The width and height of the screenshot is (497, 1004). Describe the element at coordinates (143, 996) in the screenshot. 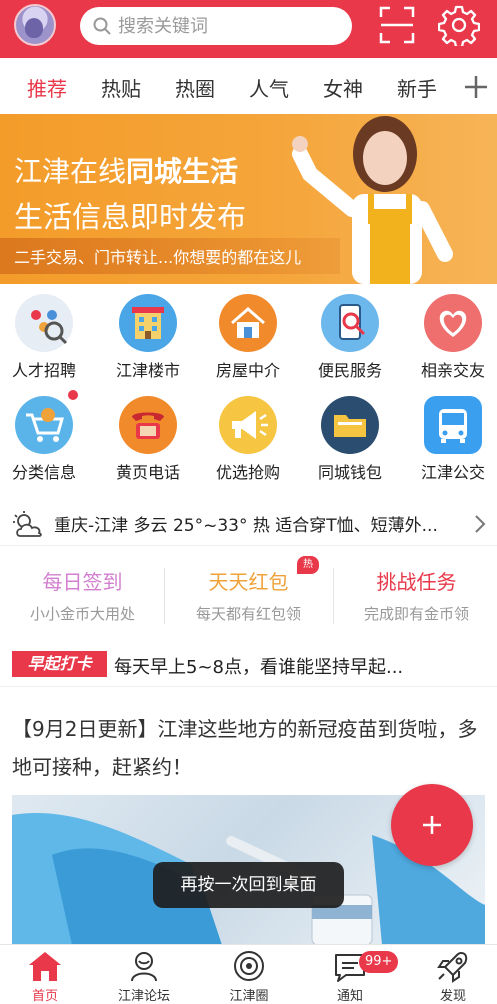

I see `nav-label: 江津论坛` at that location.